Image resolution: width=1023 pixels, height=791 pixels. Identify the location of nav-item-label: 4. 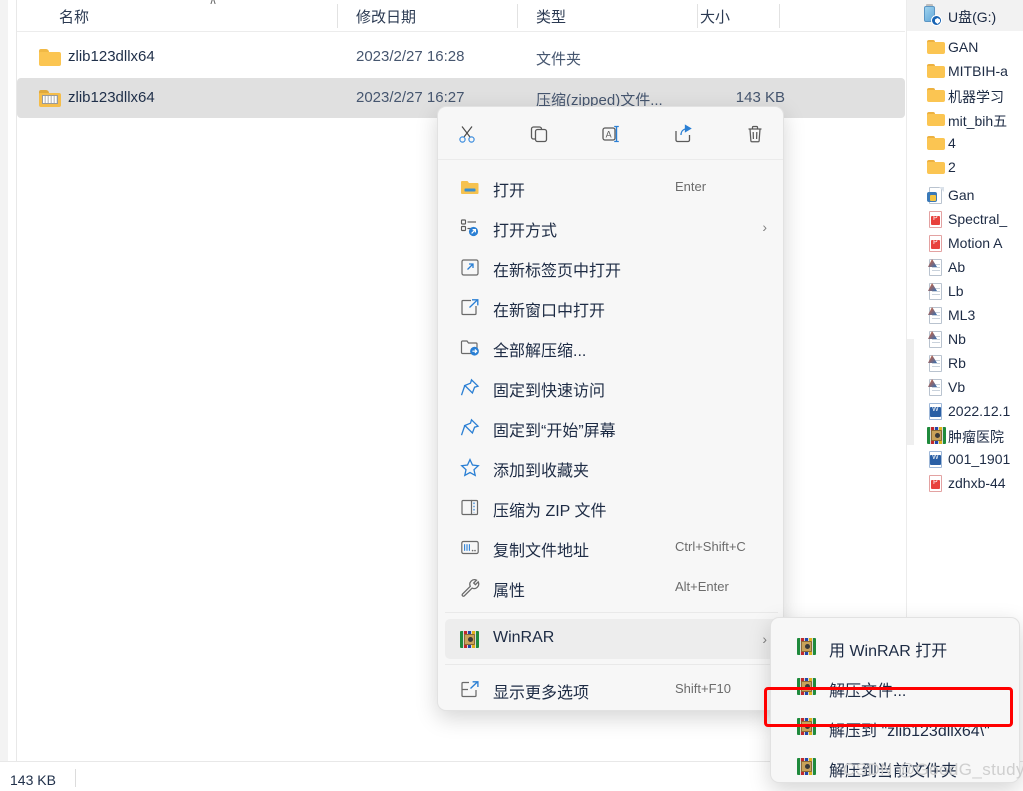
(952, 143).